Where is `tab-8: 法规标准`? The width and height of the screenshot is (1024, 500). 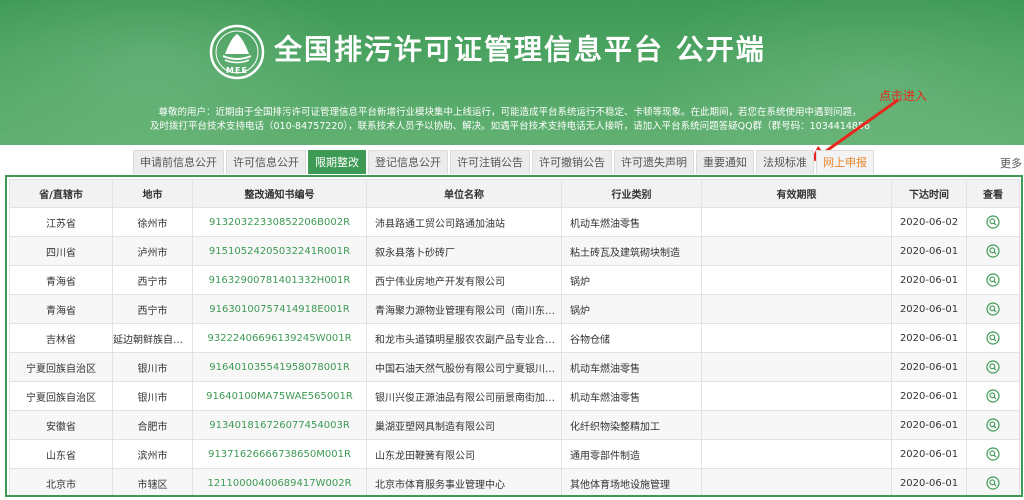 tab-8: 法规标准 is located at coordinates (785, 162).